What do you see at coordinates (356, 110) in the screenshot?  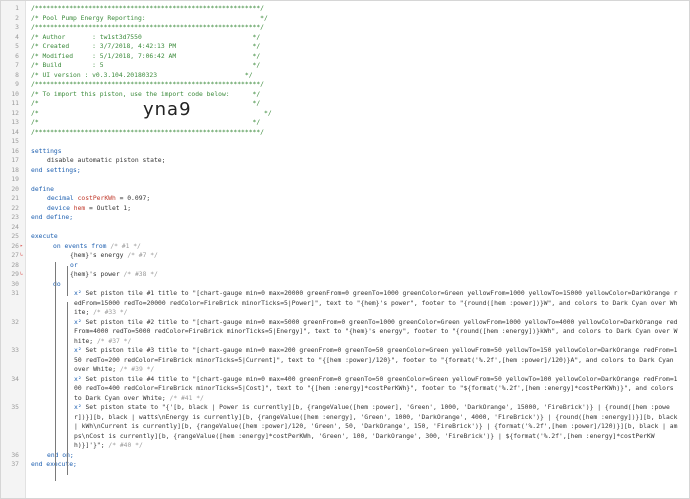 I see `comment: /* yna9 */` at bounding box center [356, 110].